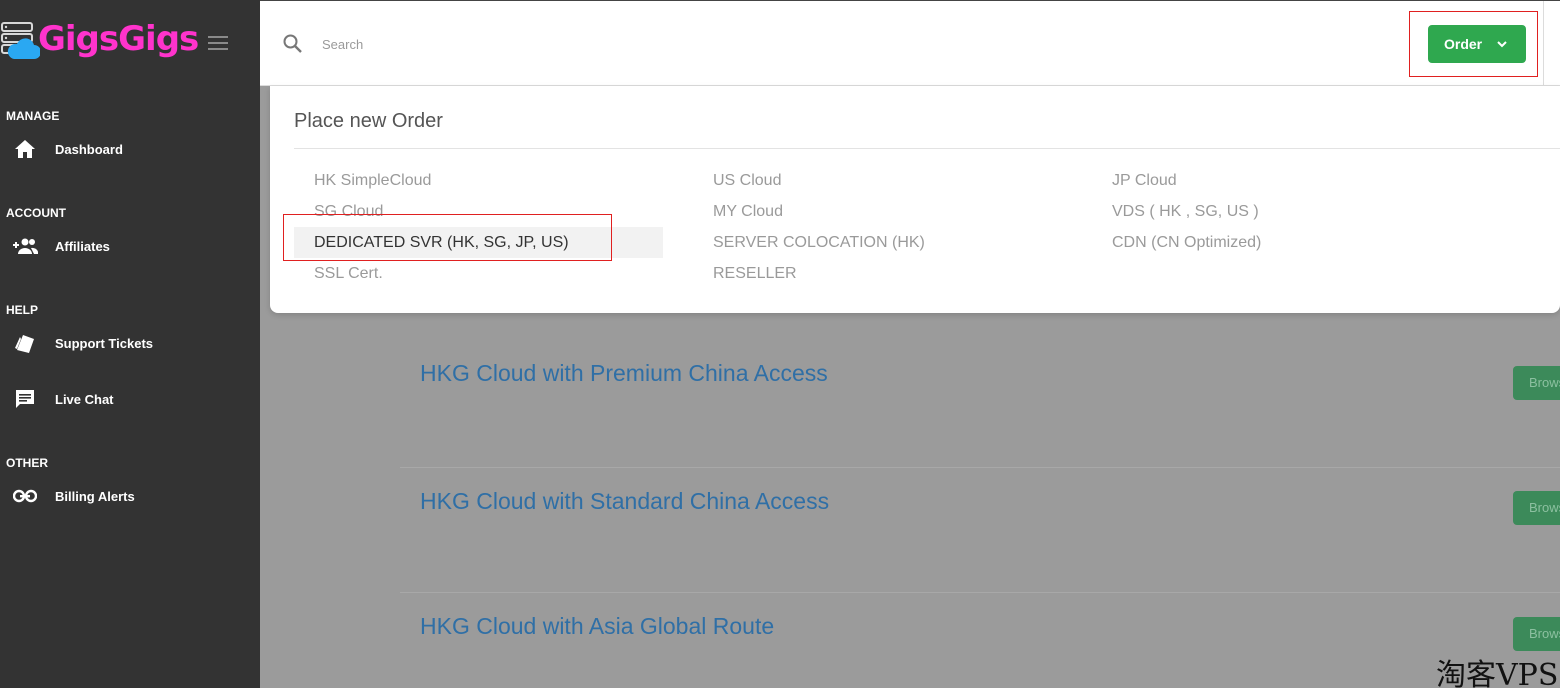 The height and width of the screenshot is (688, 1560). Describe the element at coordinates (293, 44) in the screenshot. I see `search-icon` at that location.